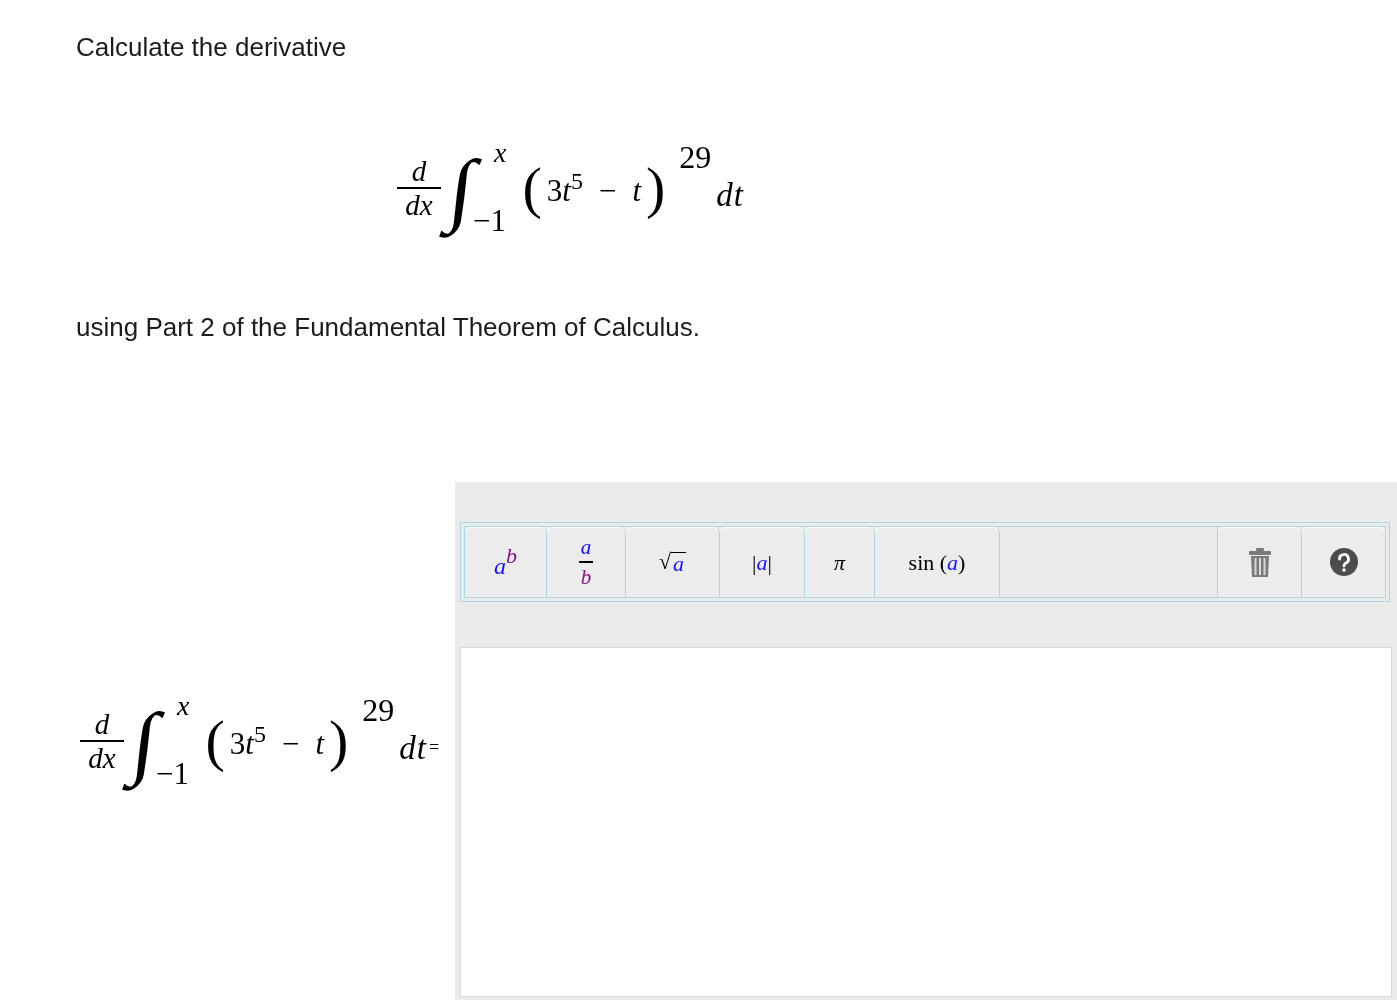  I want to click on help-icon, so click(1343, 562).